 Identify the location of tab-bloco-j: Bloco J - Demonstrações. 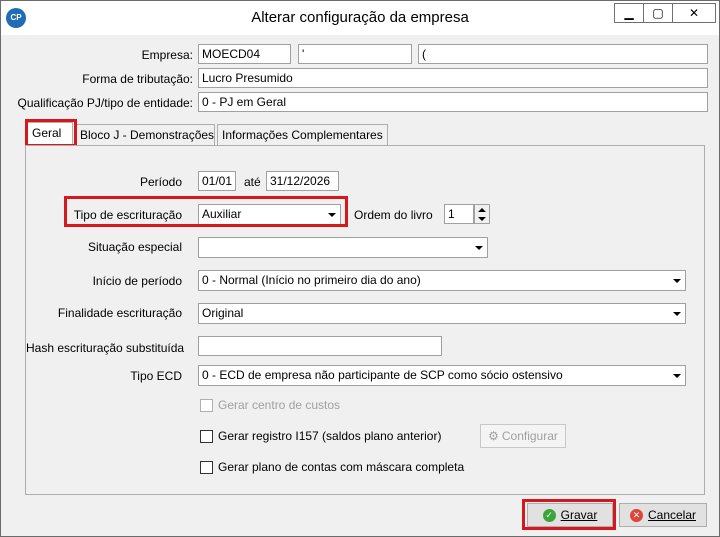
(145, 134).